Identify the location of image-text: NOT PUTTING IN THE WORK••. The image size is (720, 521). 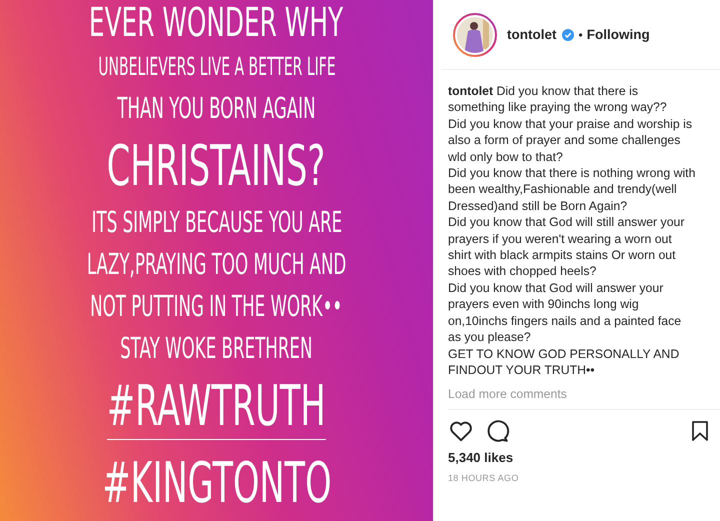
(216, 306).